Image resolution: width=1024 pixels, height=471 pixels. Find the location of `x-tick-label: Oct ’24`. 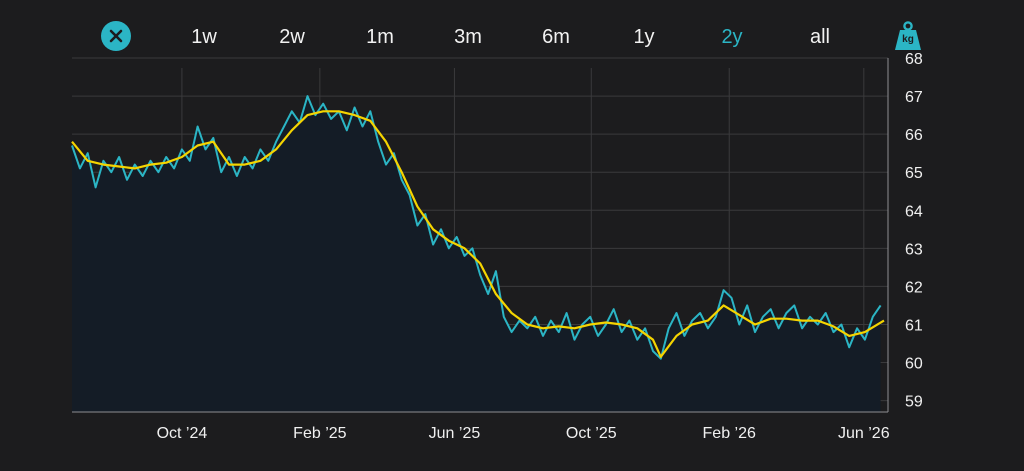

x-tick-label: Oct ’24 is located at coordinates (182, 433).